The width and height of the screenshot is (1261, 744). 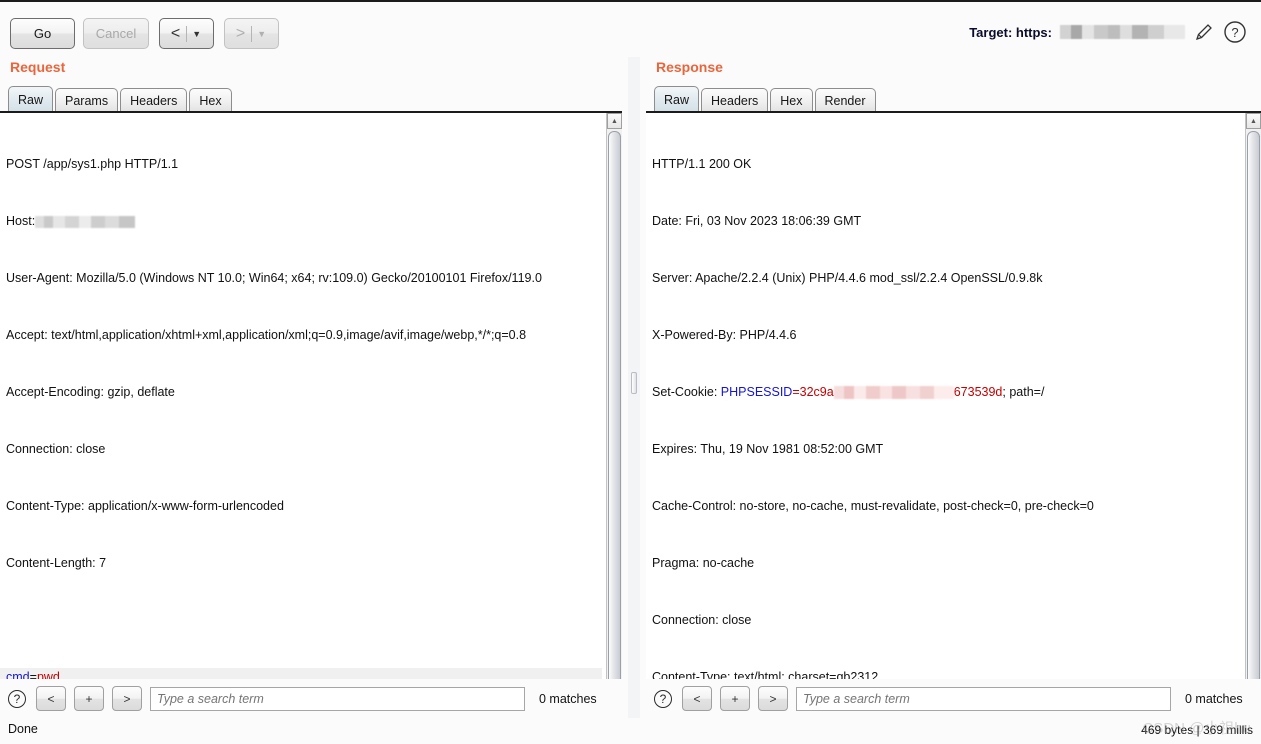 What do you see at coordinates (978, 392) in the screenshot?
I see `cookie-value-end: 673539d` at bounding box center [978, 392].